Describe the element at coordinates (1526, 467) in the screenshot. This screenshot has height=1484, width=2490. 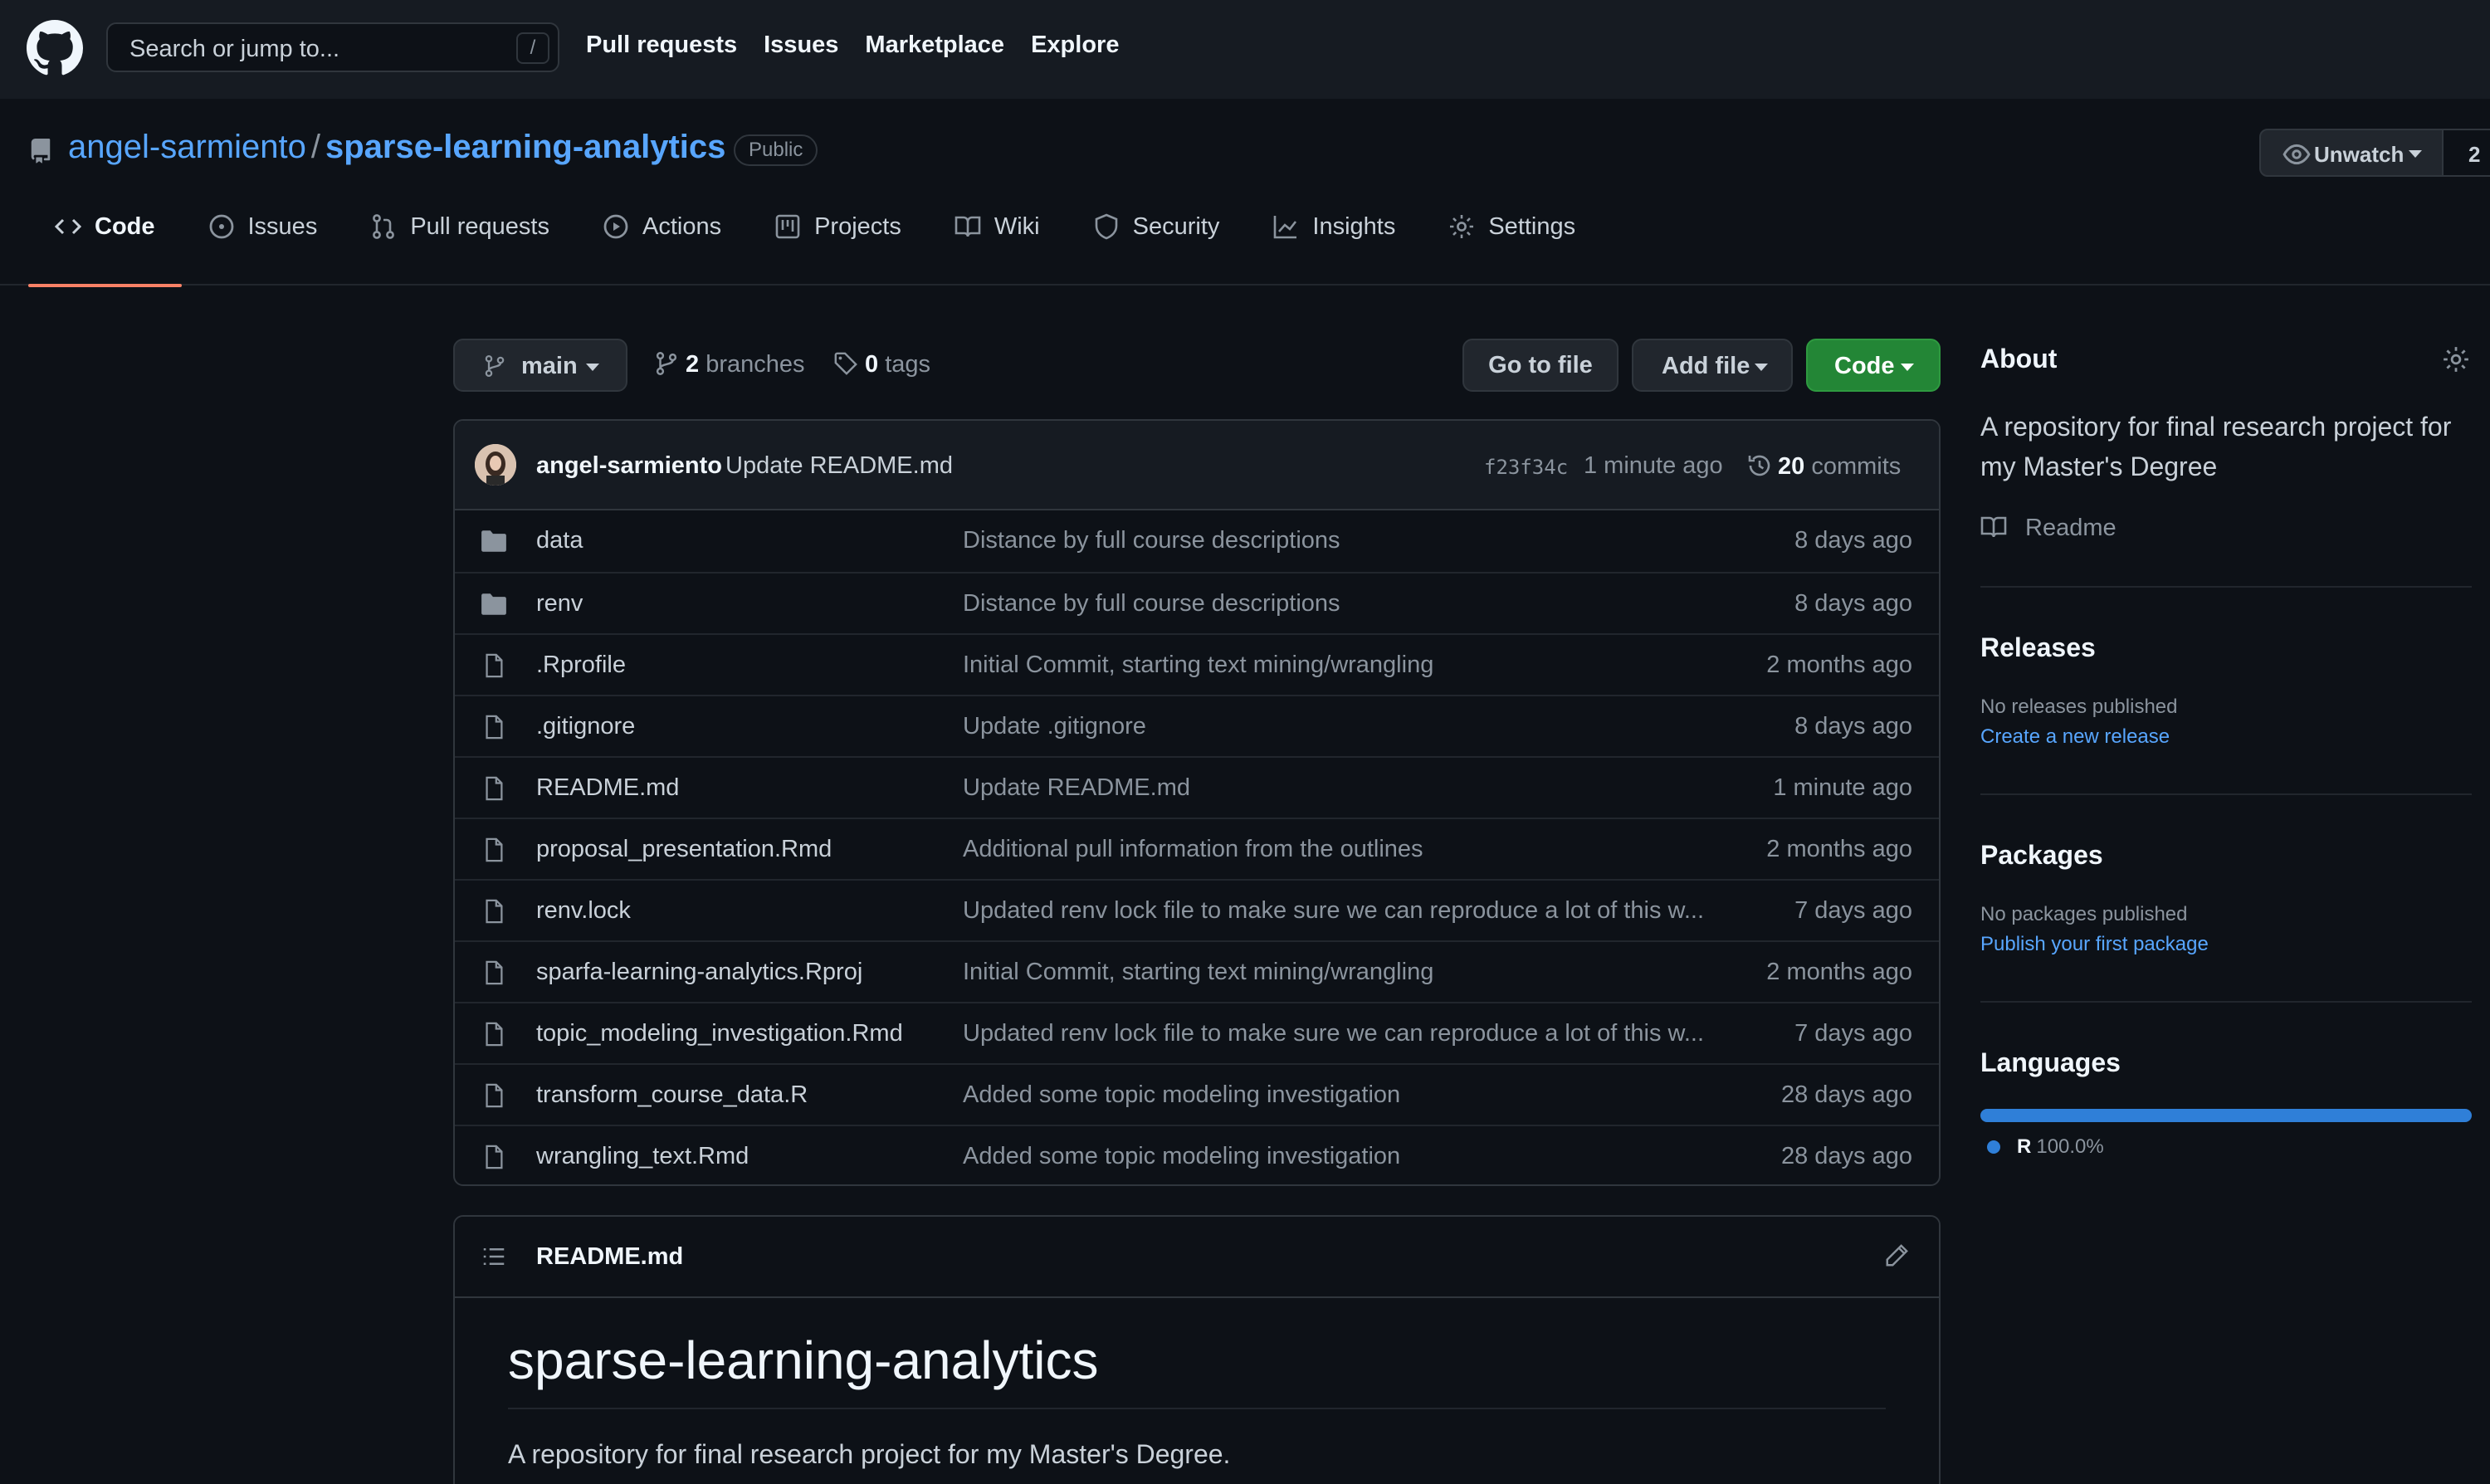
I see `commit-sha-link: f23f34c` at that location.